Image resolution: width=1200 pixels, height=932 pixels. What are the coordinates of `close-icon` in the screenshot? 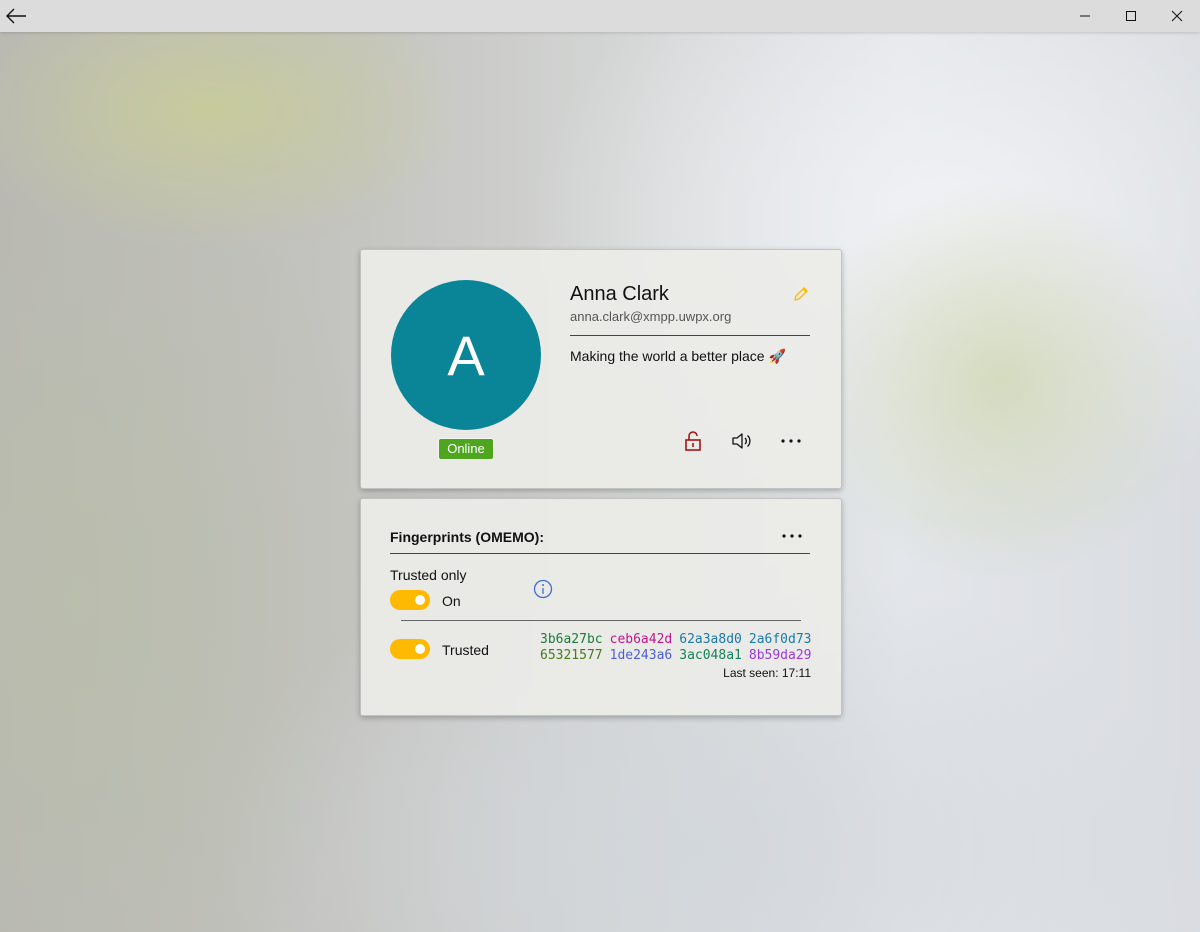 It's located at (1177, 16).